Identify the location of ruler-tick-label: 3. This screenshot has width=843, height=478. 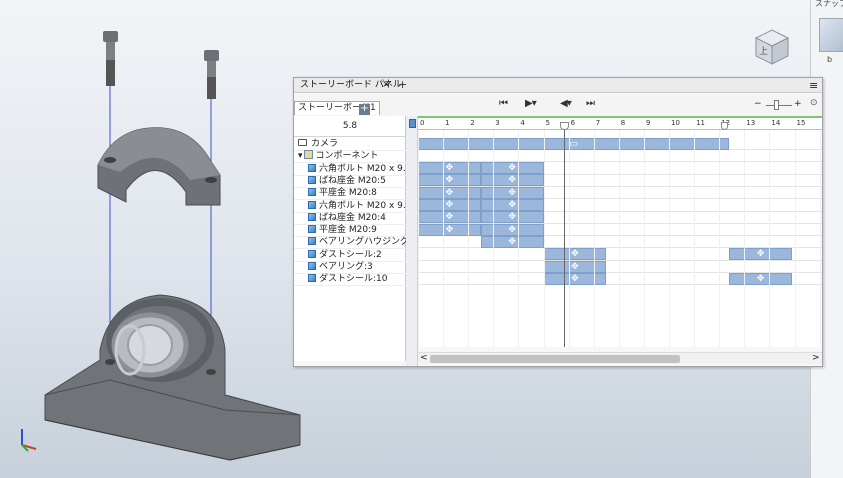
(497, 123).